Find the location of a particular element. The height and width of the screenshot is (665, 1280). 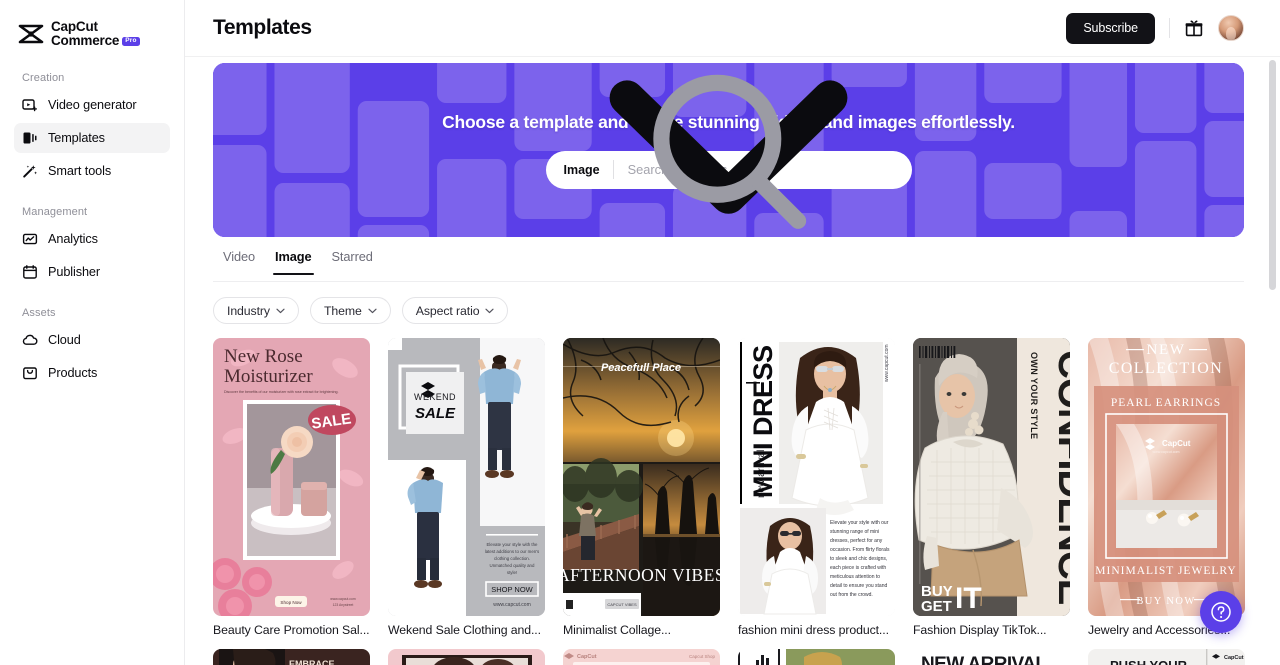

template-thumbnail is located at coordinates (816, 657).